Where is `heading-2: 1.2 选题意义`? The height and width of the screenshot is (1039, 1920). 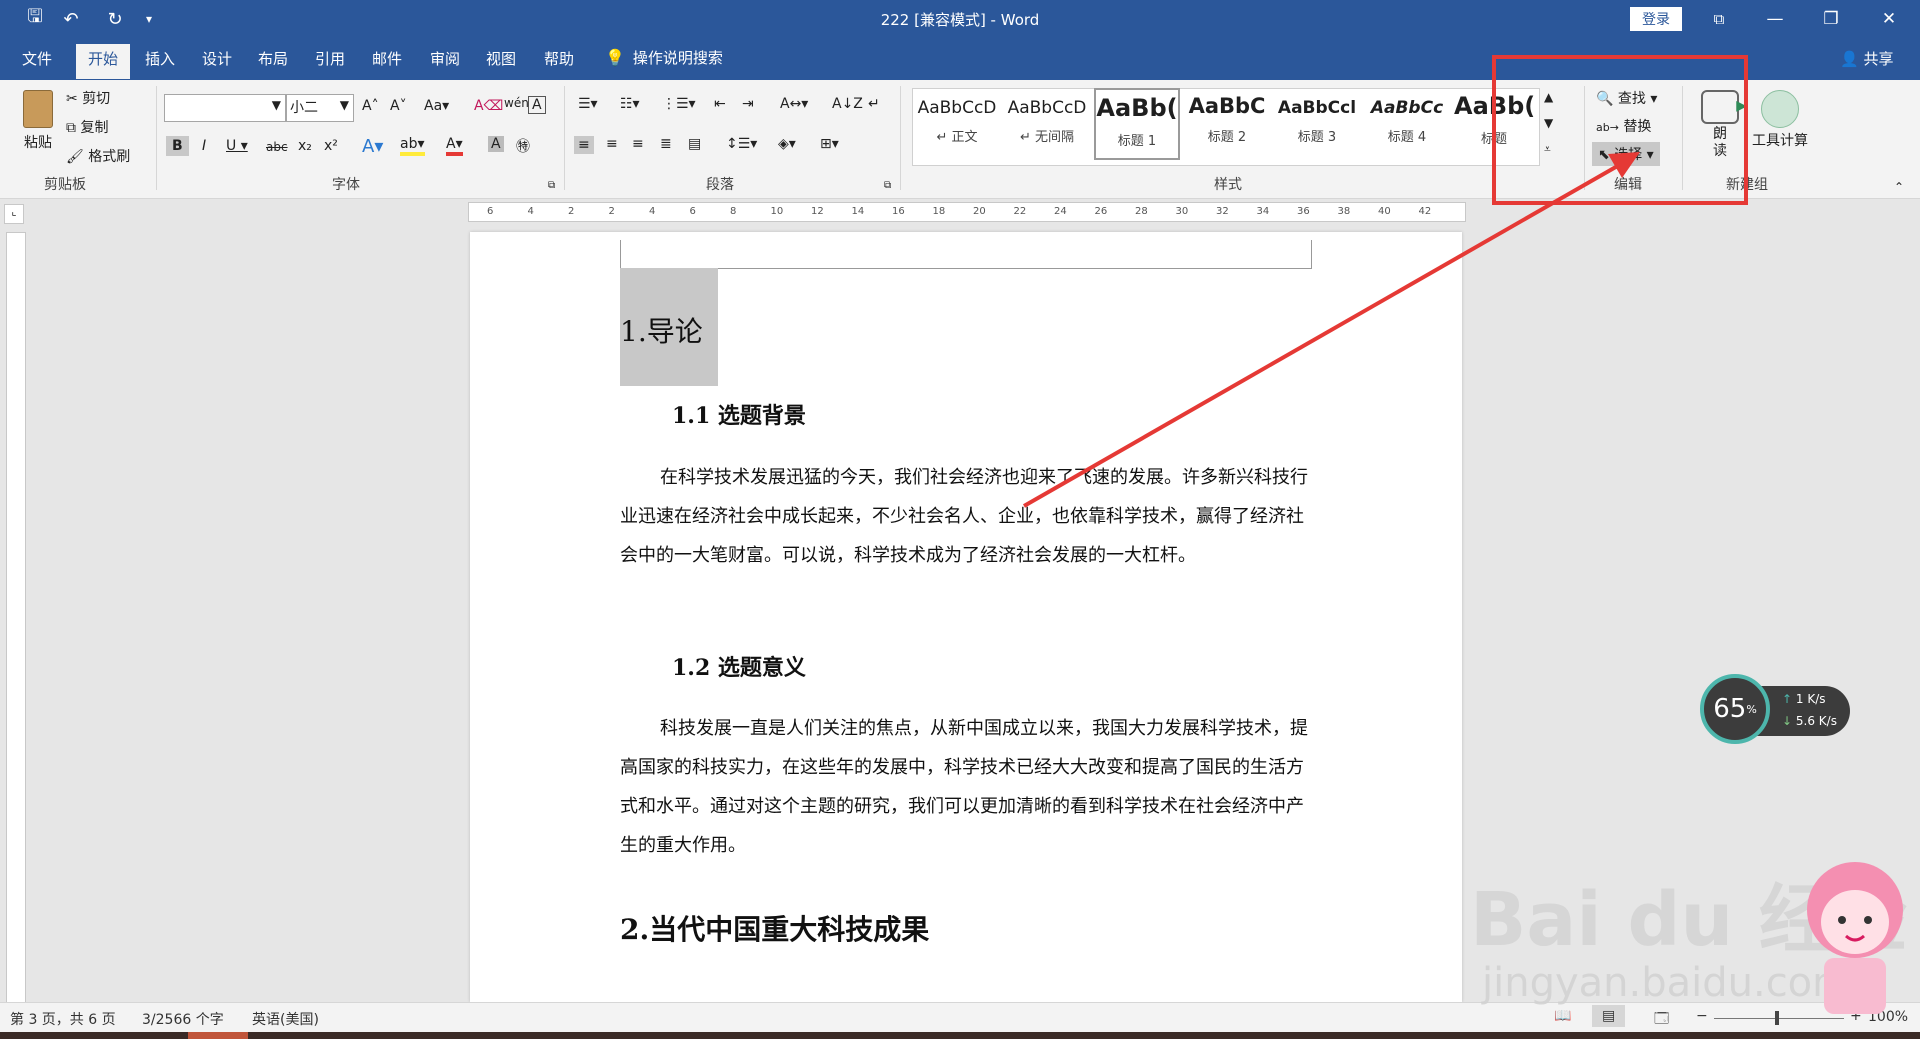 heading-2: 1.2 选题意义 is located at coordinates (739, 666).